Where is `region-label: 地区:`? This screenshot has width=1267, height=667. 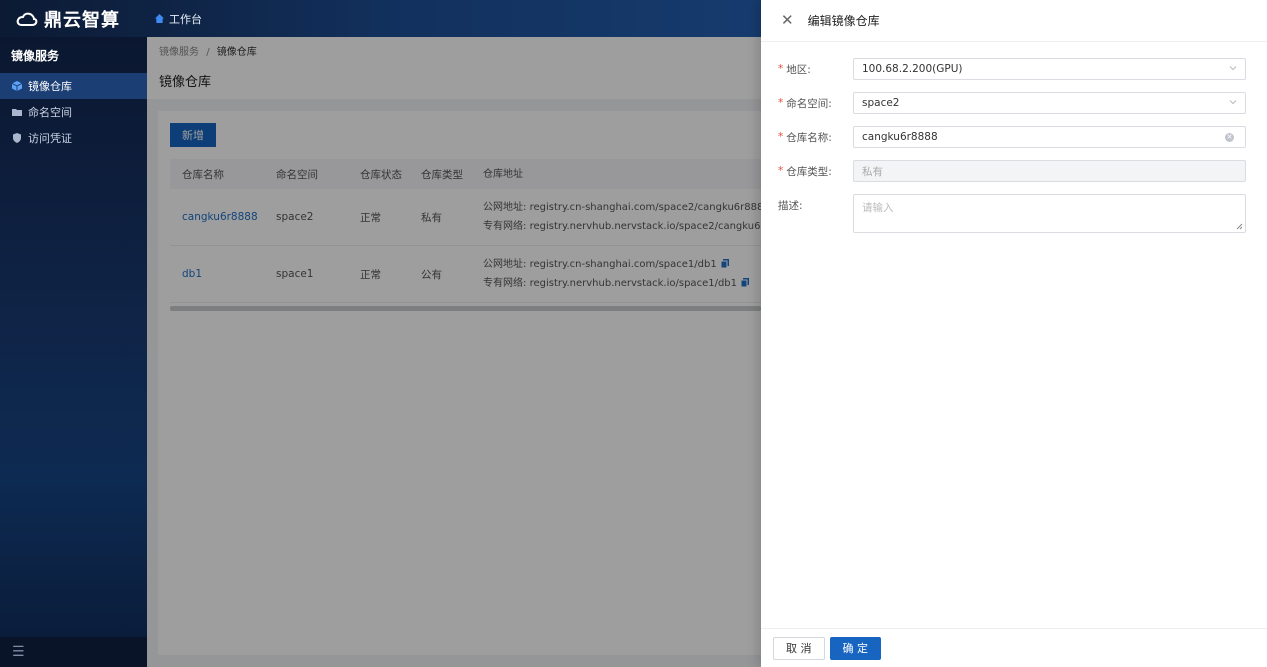 region-label: 地区: is located at coordinates (798, 69).